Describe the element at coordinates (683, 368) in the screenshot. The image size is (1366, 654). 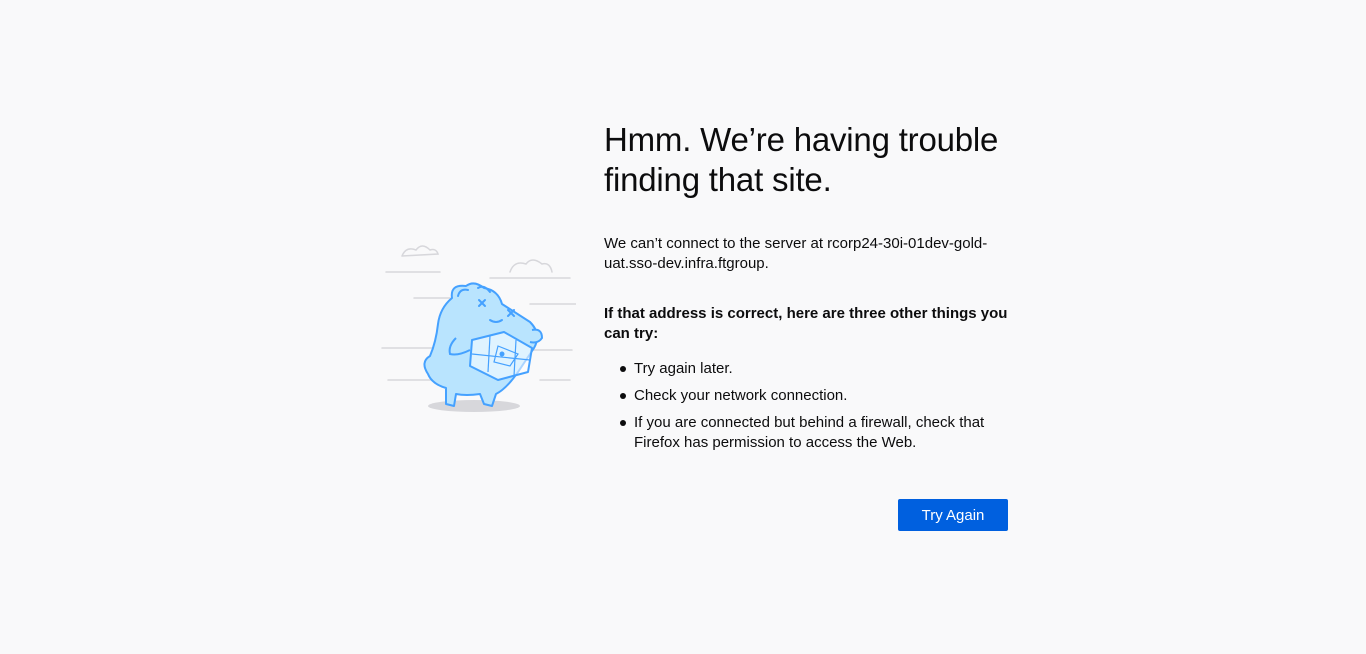
I see `suggestion-text: Try again later.` at that location.